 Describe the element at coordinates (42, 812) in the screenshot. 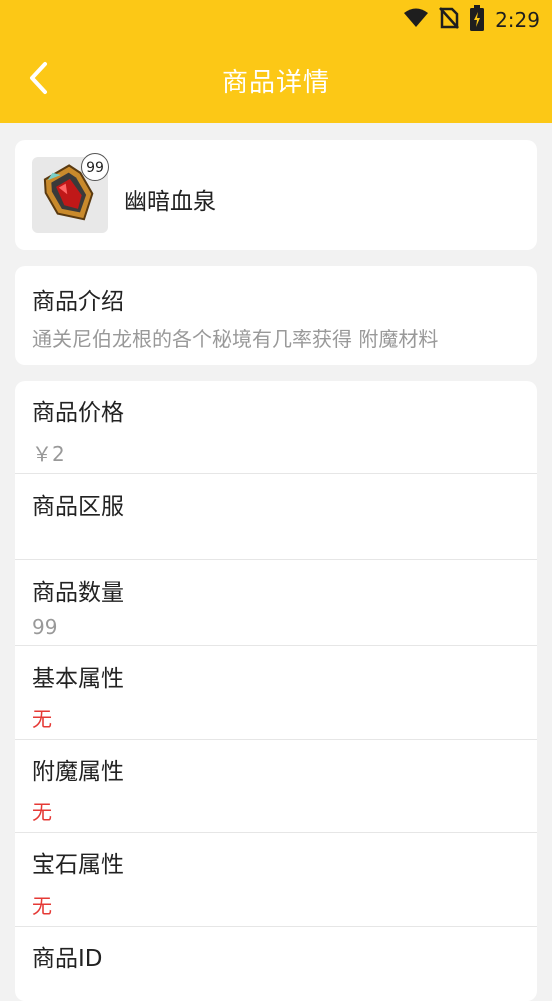

I see `enchant-attr-value: 无` at that location.